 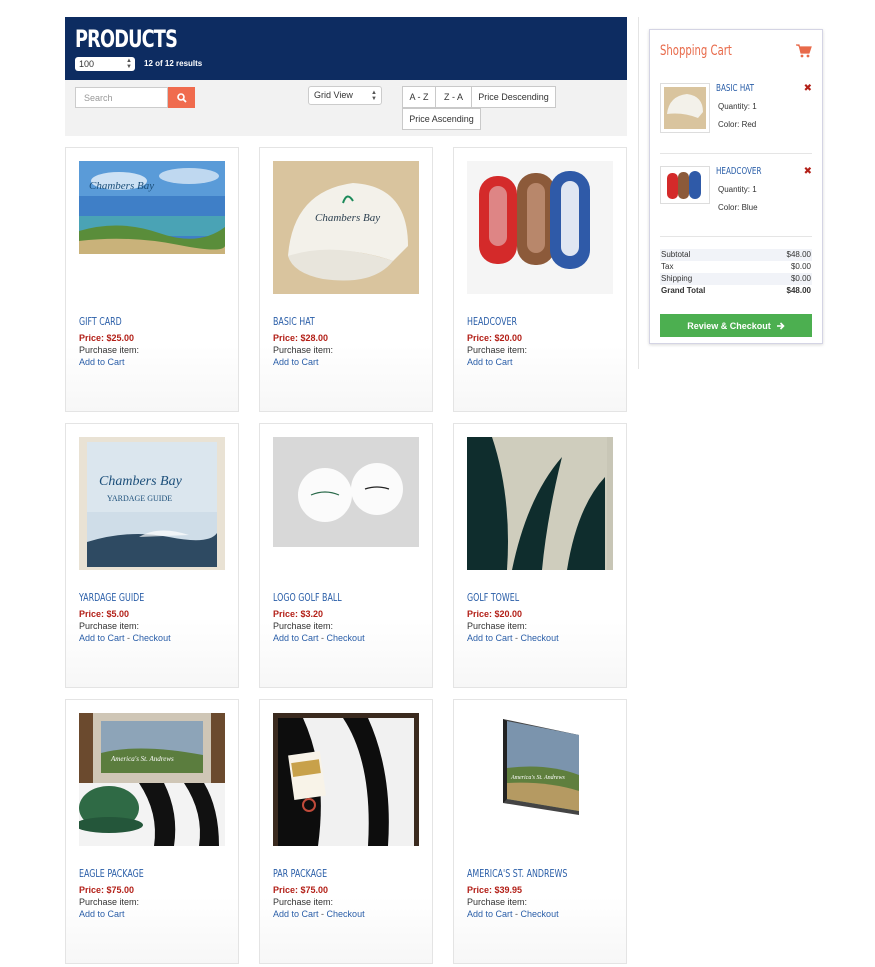 What do you see at coordinates (346, 779) in the screenshot?
I see `product-image-par-package` at bounding box center [346, 779].